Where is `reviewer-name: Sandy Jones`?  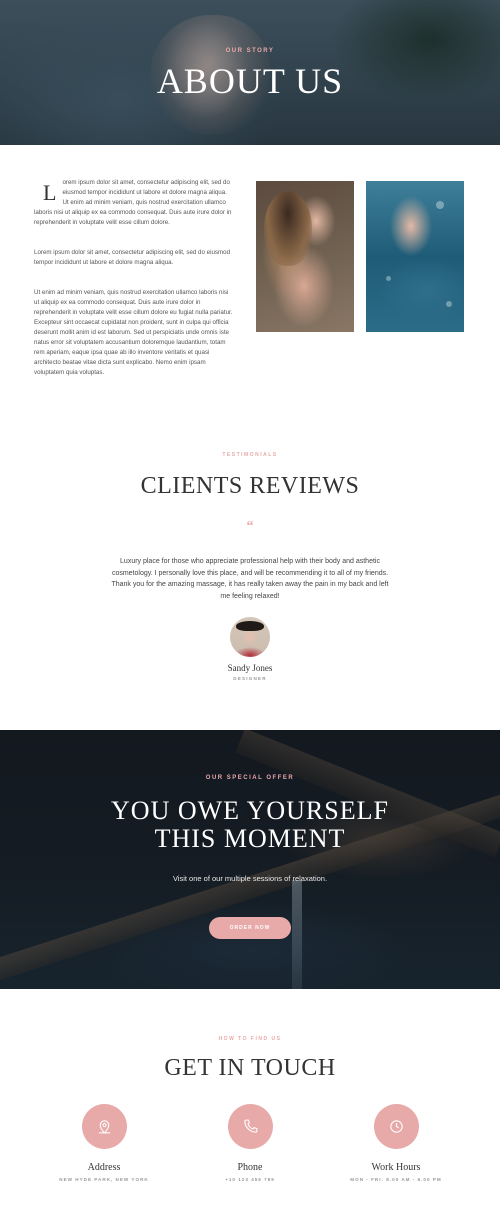
reviewer-name: Sandy Jones is located at coordinates (250, 668).